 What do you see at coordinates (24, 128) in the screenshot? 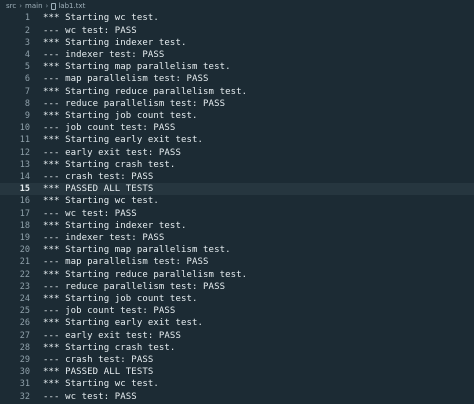
I see `line-number: 10` at bounding box center [24, 128].